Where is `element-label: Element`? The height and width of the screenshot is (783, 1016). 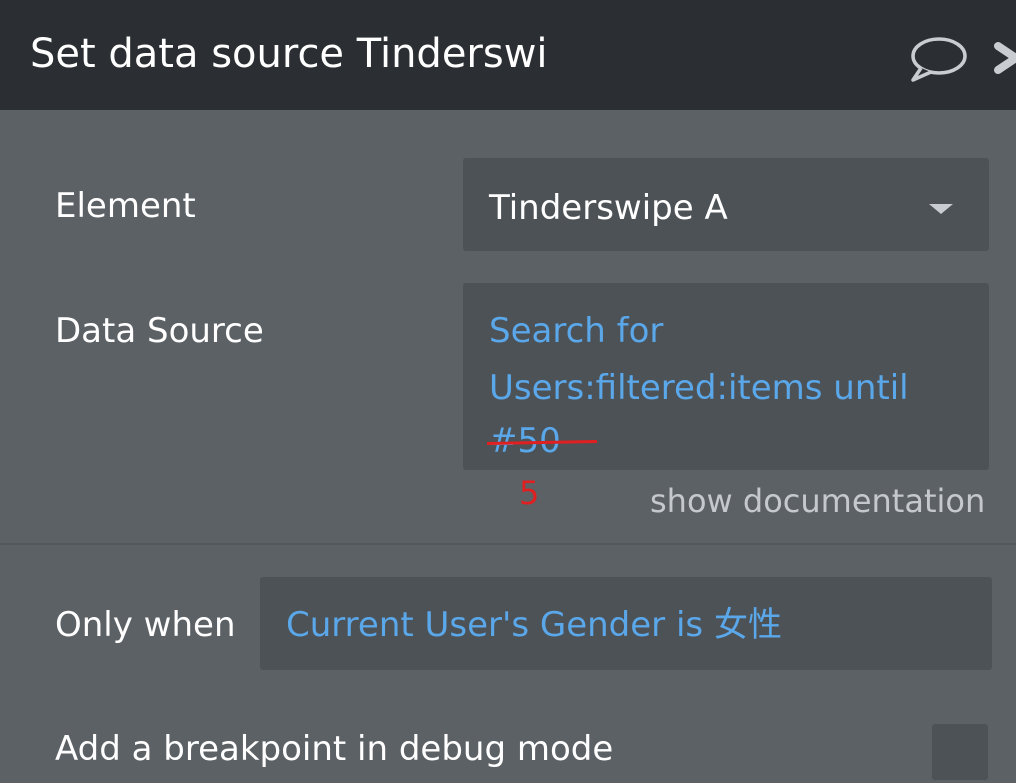 element-label: Element is located at coordinates (125, 206).